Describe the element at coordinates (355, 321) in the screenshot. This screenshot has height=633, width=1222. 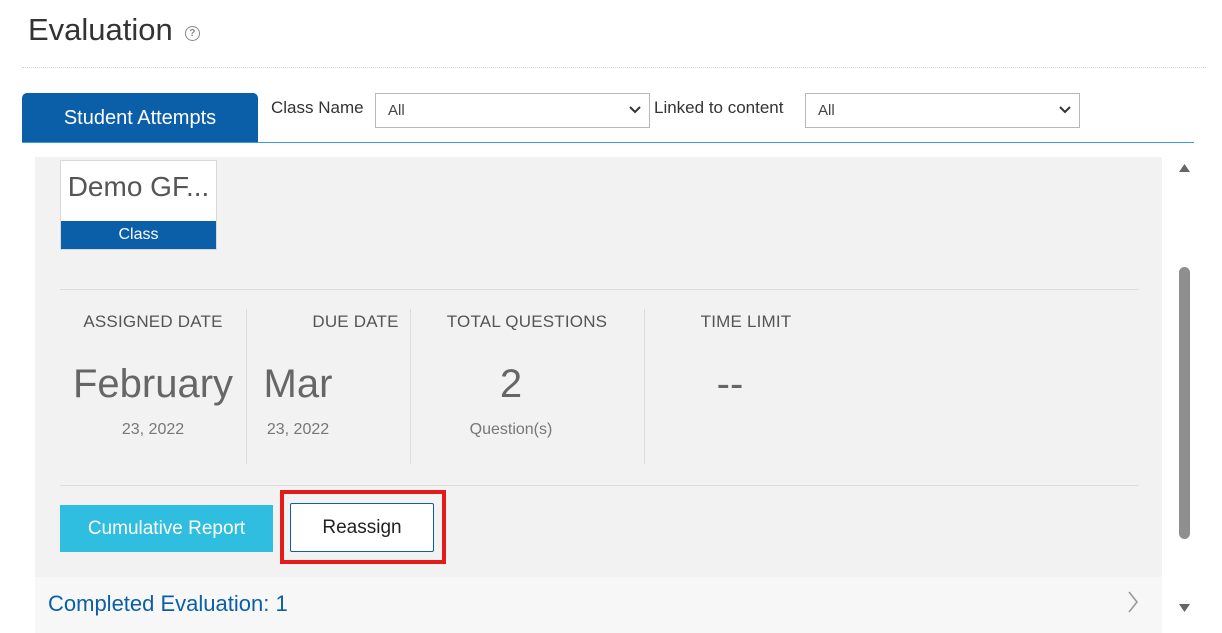
I see `stat-due-label: DUE DATE` at that location.